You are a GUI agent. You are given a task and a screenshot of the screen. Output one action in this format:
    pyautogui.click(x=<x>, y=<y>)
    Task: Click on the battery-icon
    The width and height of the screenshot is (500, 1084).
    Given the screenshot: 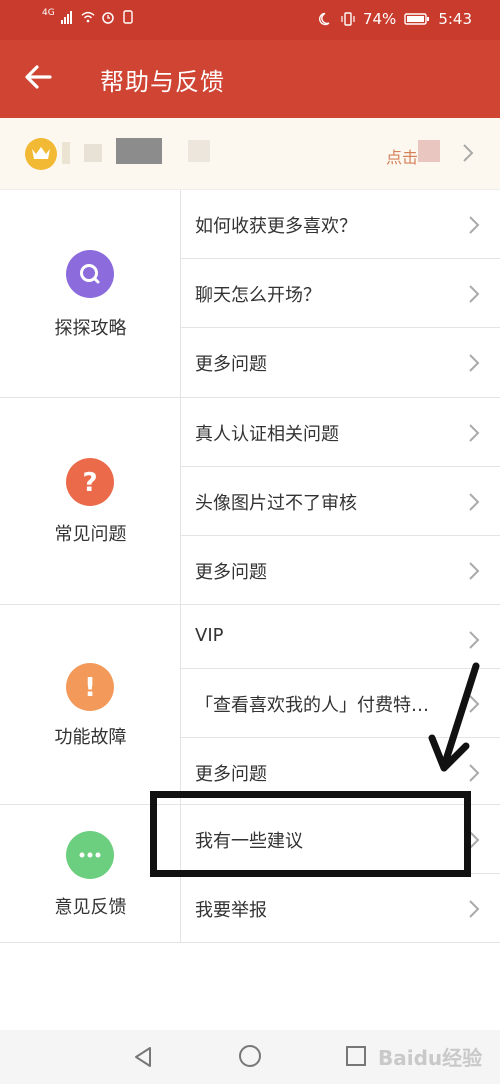 What is the action you would take?
    pyautogui.click(x=417, y=19)
    